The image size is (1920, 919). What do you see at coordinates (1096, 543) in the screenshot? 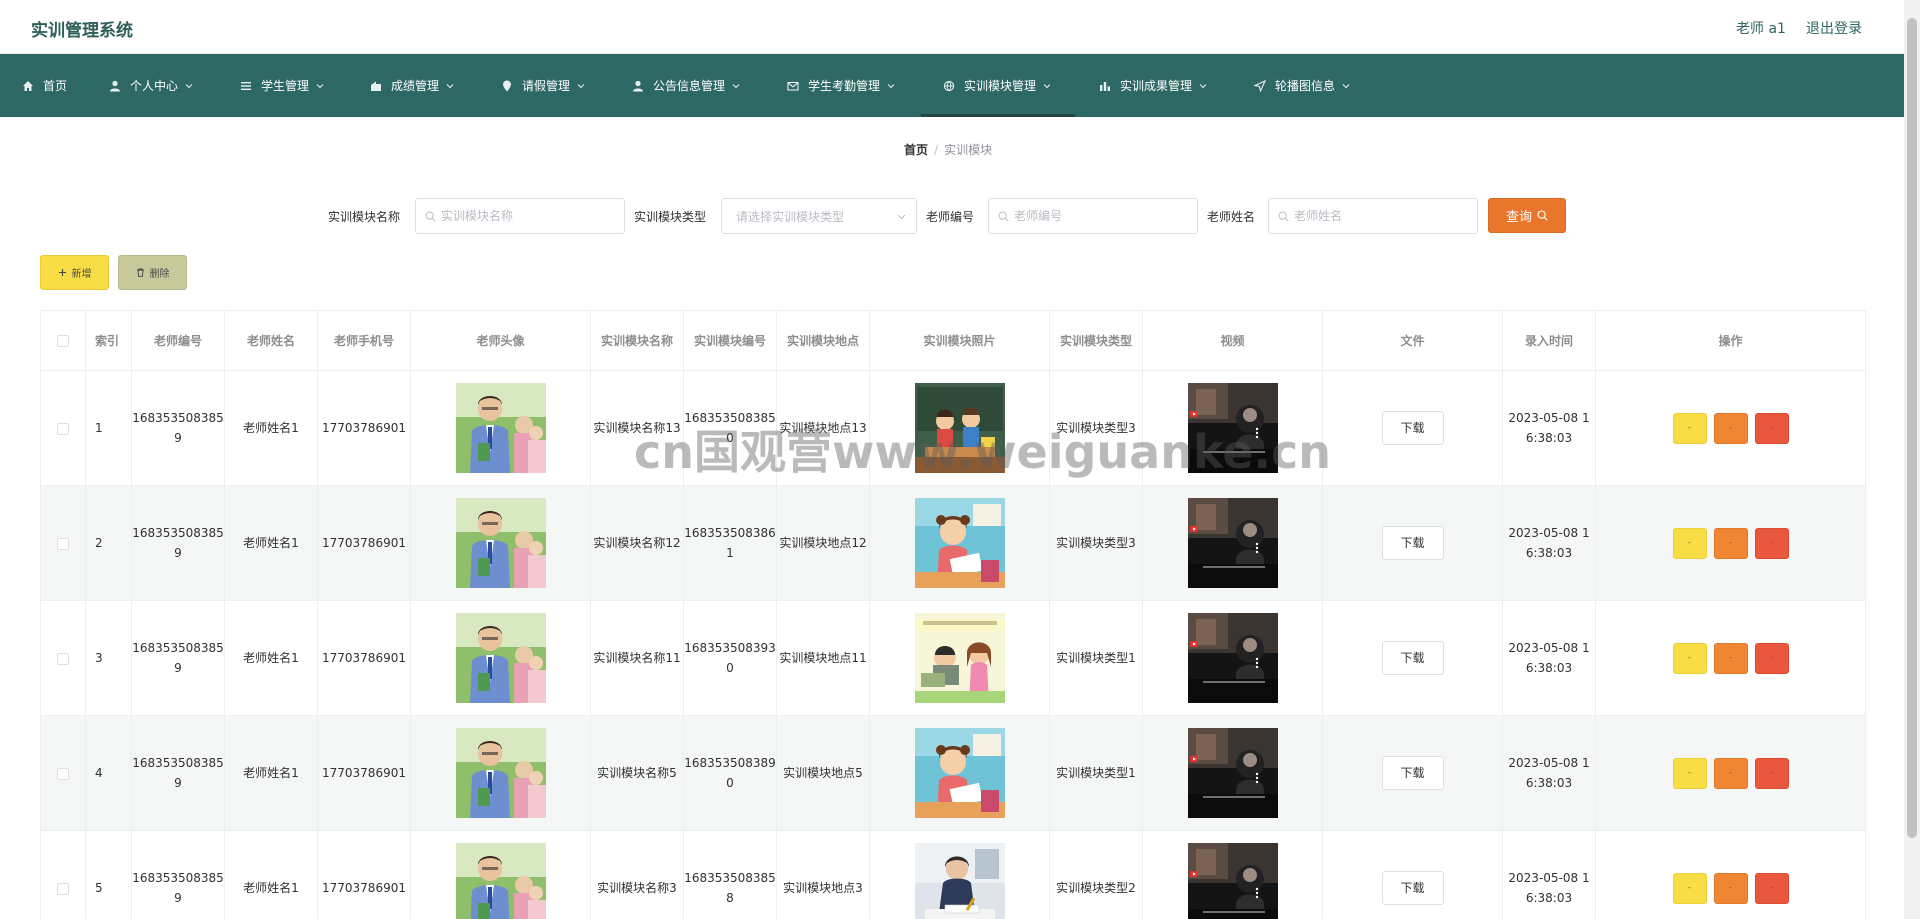
I see `module-type-cell: 实训模块类型3` at bounding box center [1096, 543].